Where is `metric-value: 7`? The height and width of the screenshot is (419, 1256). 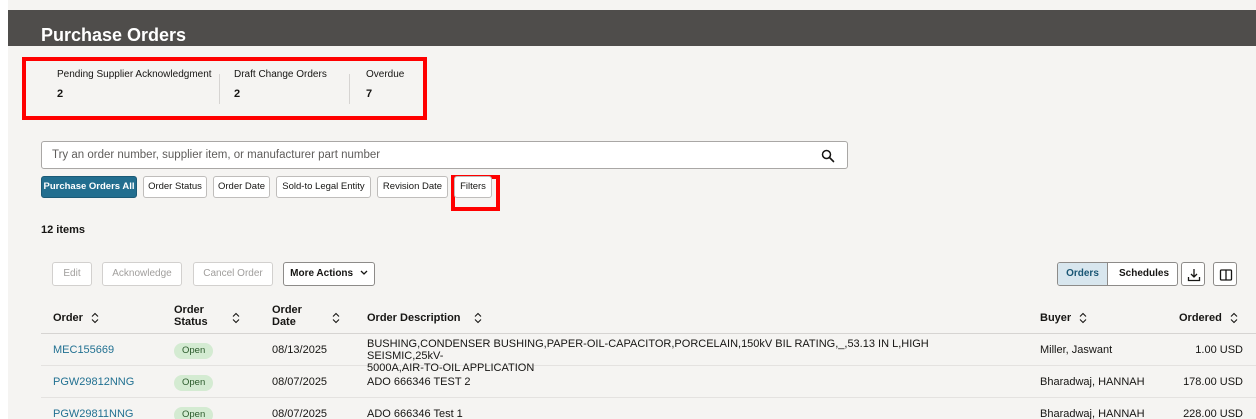 metric-value: 7 is located at coordinates (369, 94).